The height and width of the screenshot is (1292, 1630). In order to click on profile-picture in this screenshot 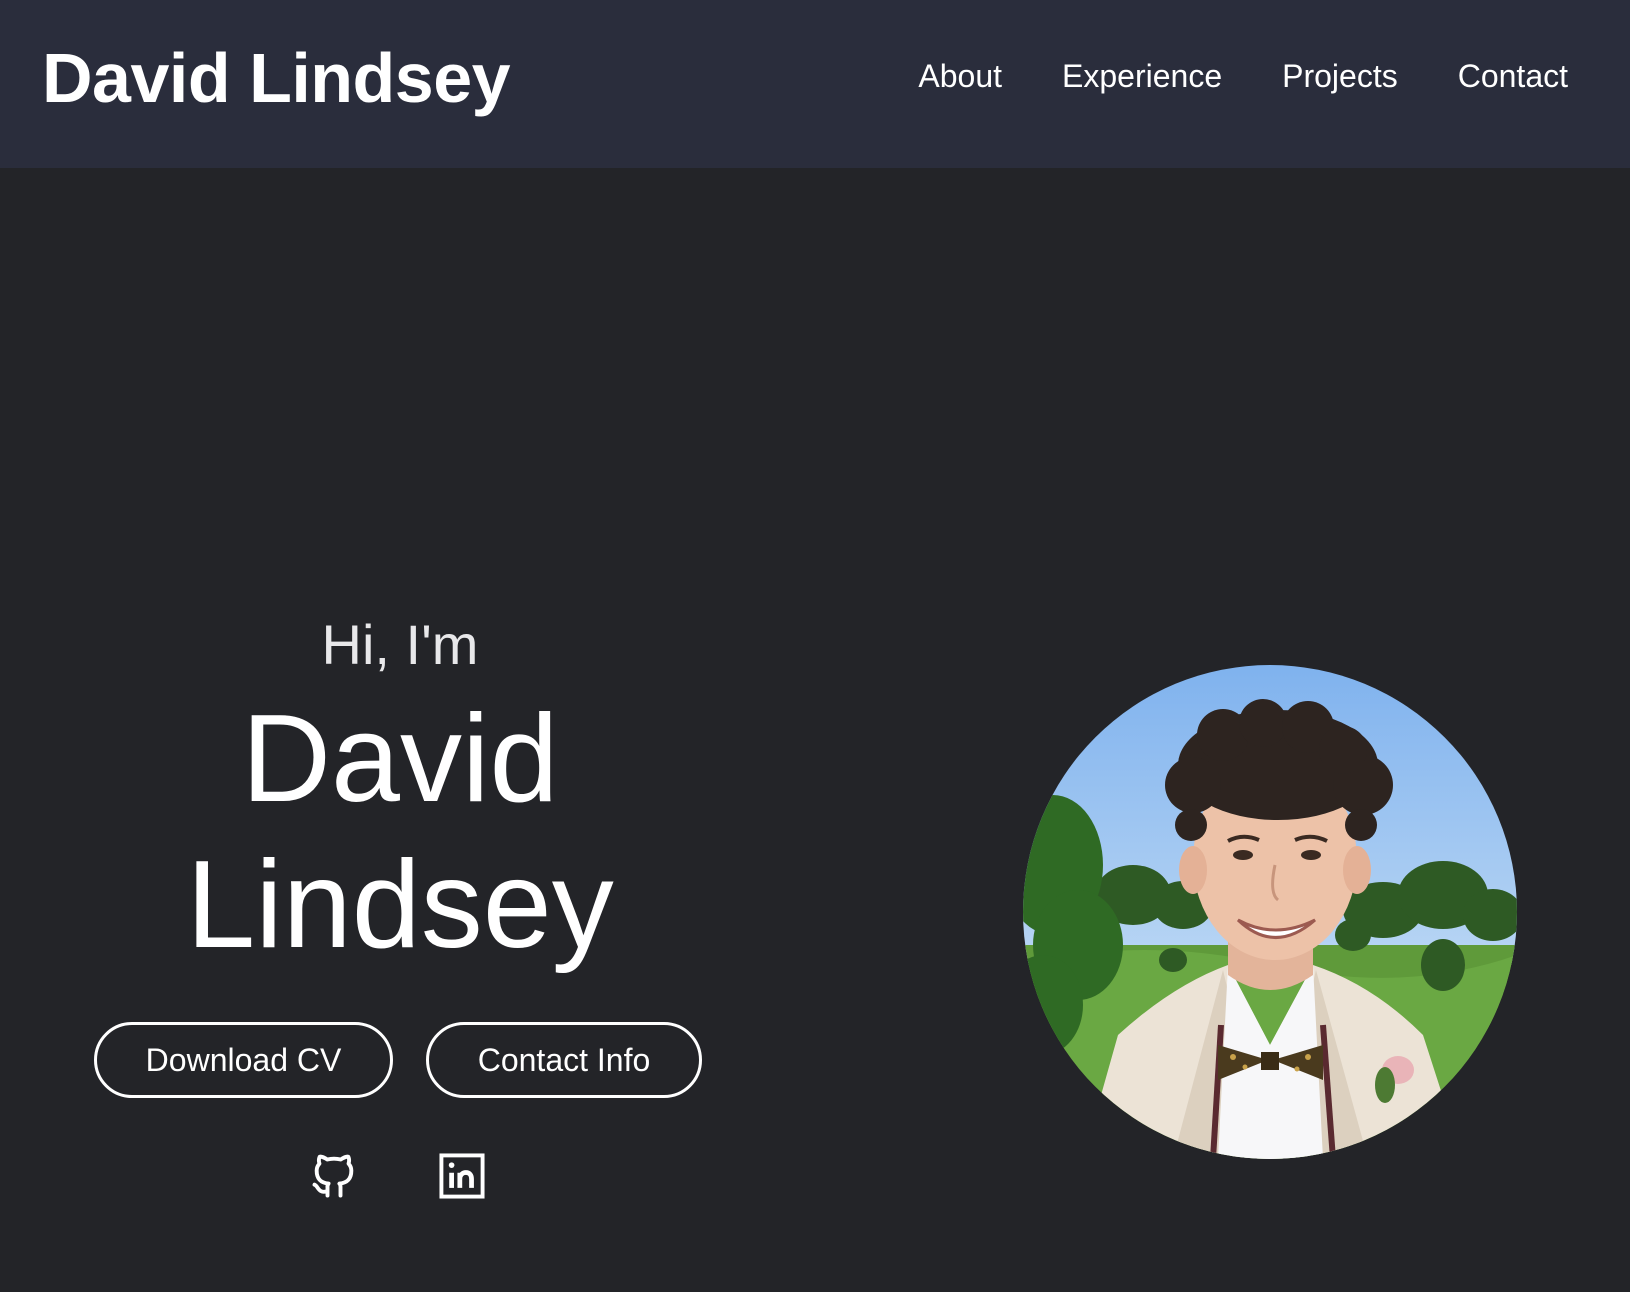, I will do `click(1270, 912)`.